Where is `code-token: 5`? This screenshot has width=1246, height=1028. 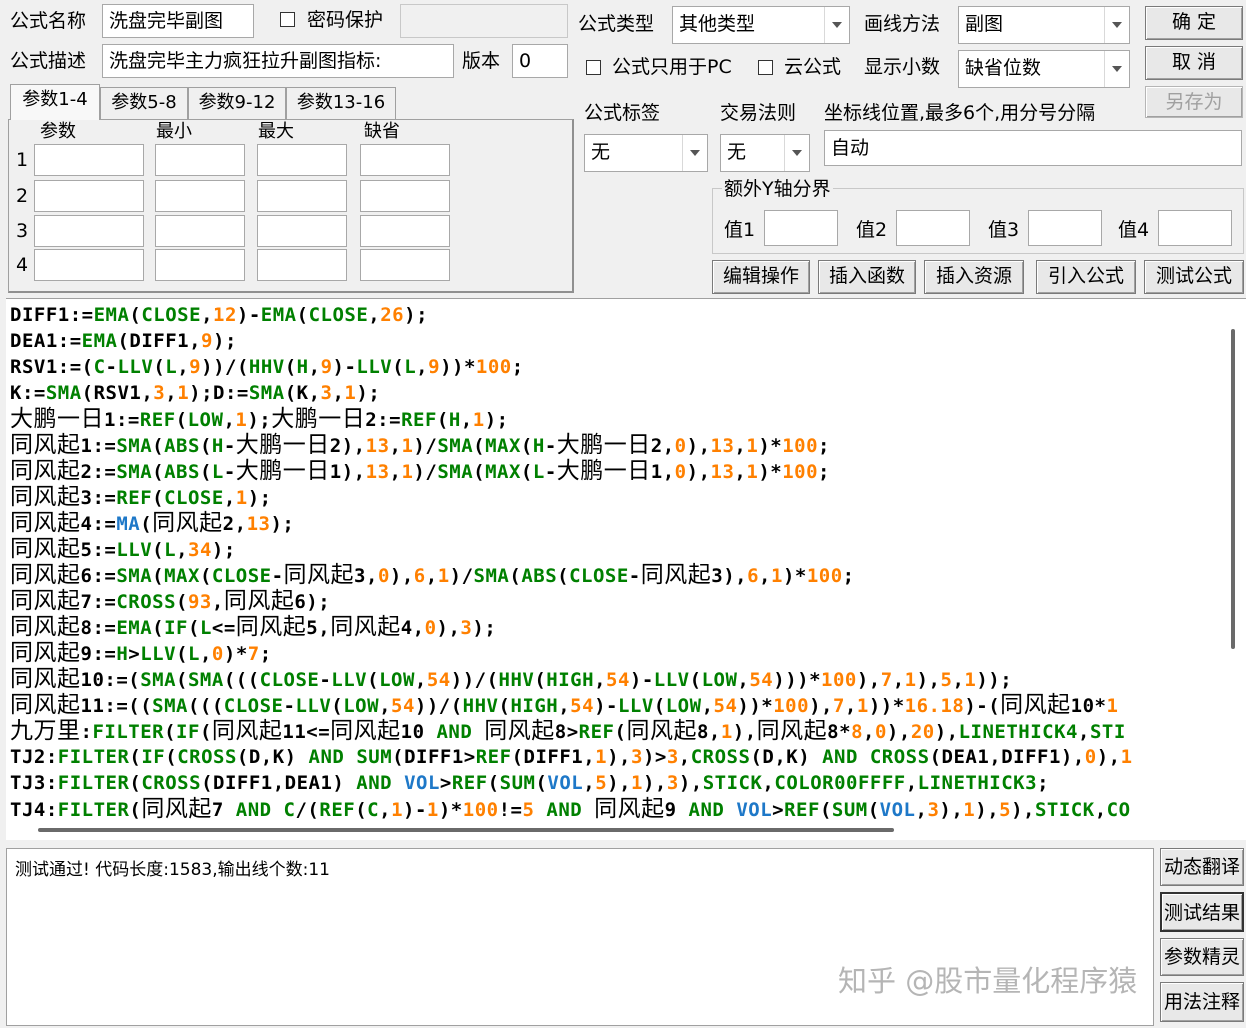
code-token: 5 is located at coordinates (528, 810).